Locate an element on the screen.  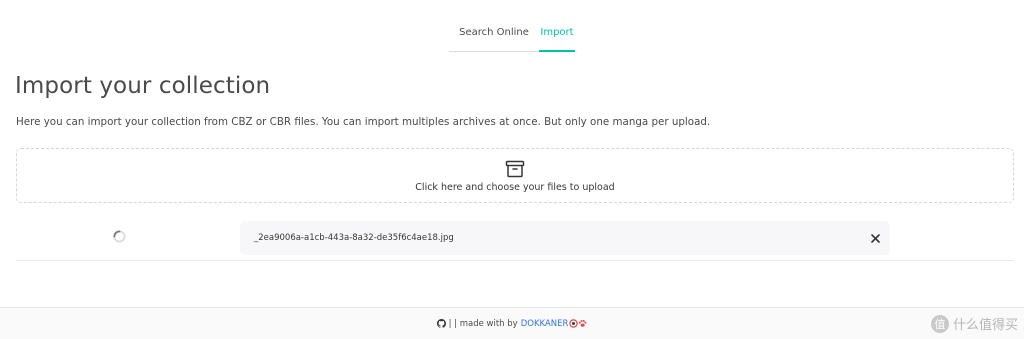
loading-spinner-icon is located at coordinates (119, 236).